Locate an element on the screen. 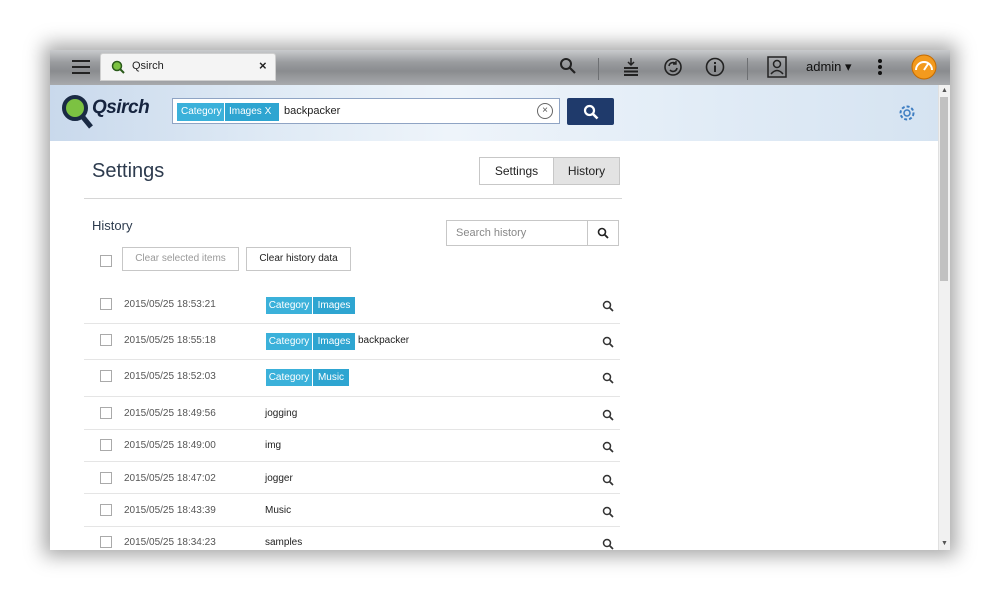 This screenshot has width=1000, height=600. search-query: backpacker is located at coordinates (312, 111).